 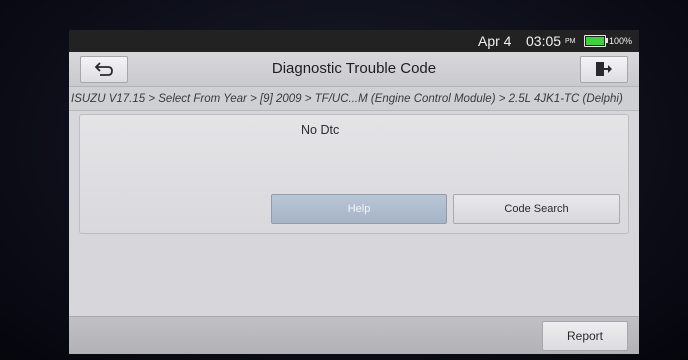 I want to click on status-bar: Apr 4 03:05 PM 100%, so click(x=354, y=41).